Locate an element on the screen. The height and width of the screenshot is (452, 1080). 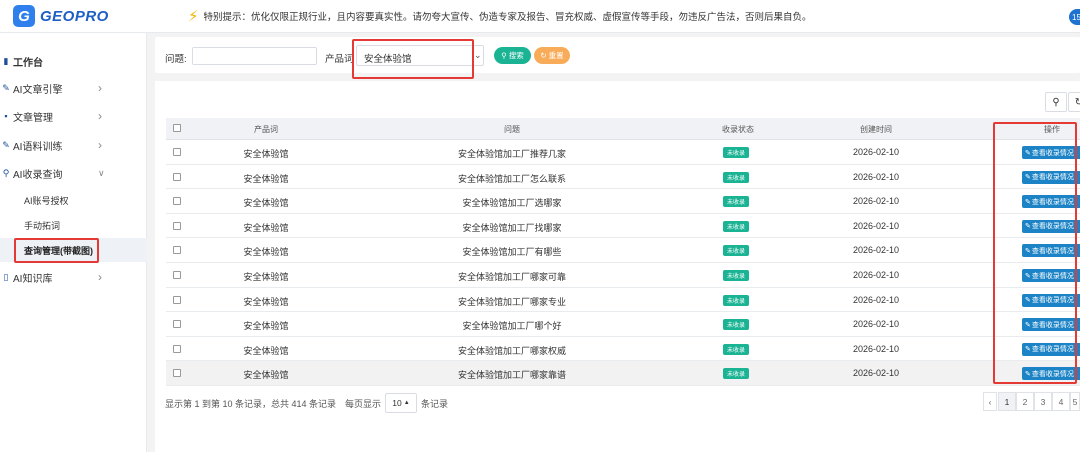
table-row: 安全体验馆 安全体验馆加工厂哪个好 未收录 2026-02-10 ✎ 查看收录情况 is located at coordinates (623, 324).